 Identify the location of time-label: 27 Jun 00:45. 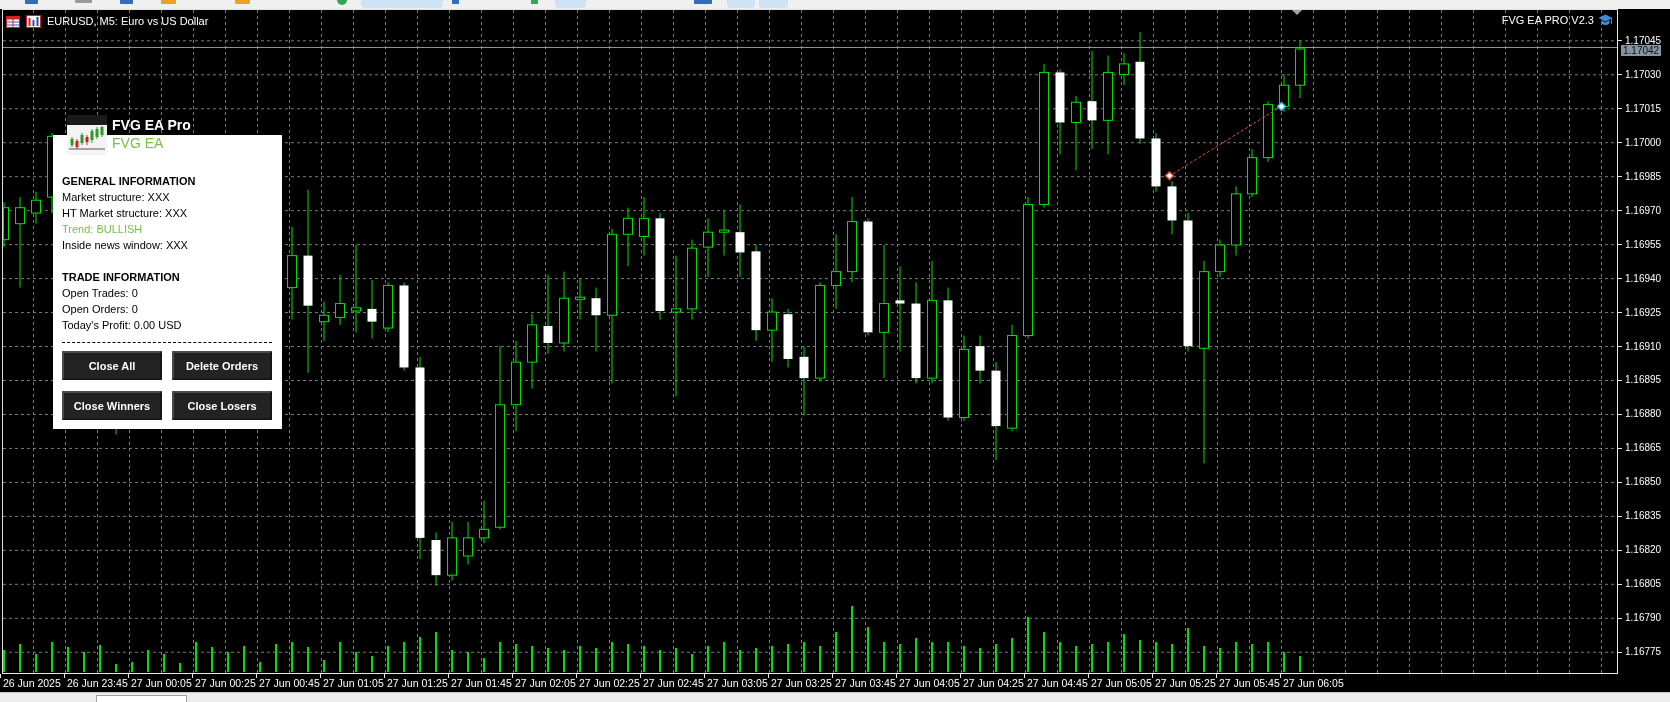
(289, 683).